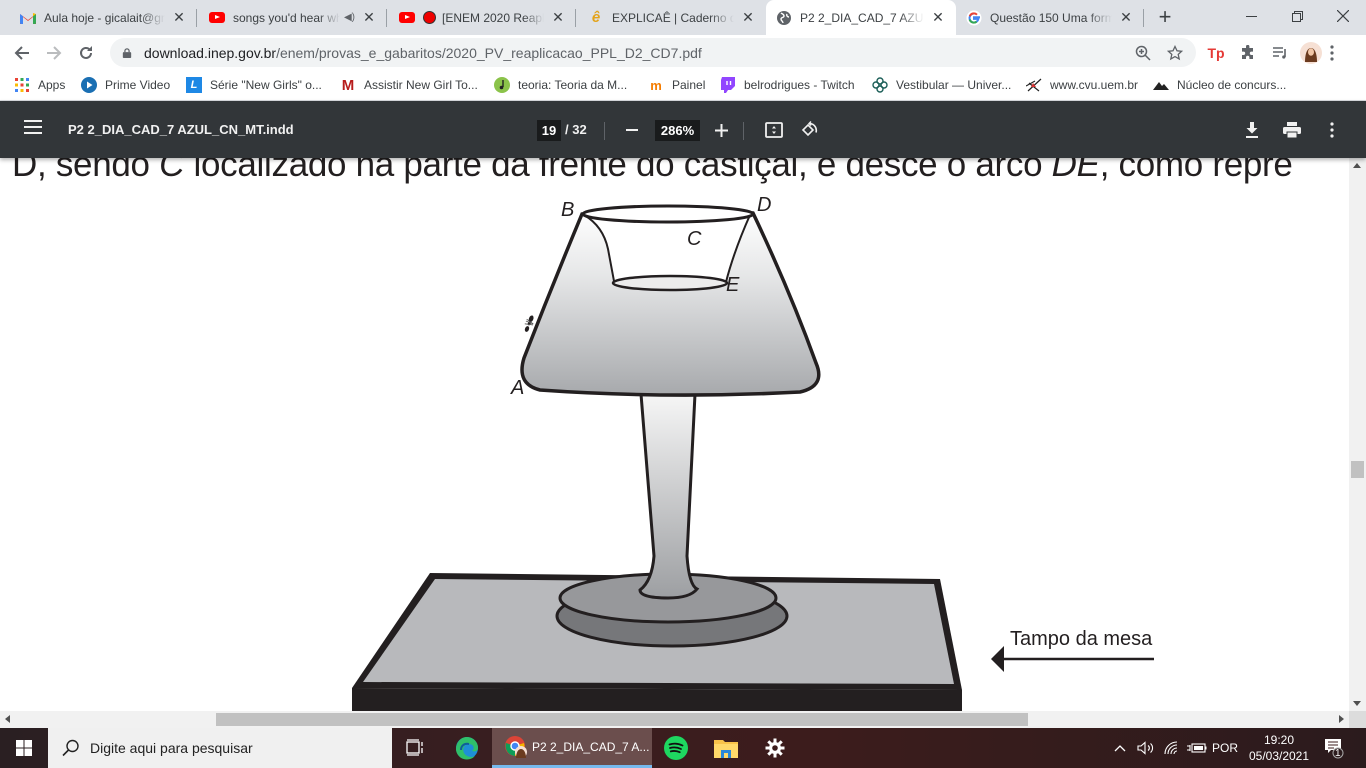 The height and width of the screenshot is (768, 1366). What do you see at coordinates (98, 17) in the screenshot?
I see `tab-gmail: Aula hoje - gicalait@gmail.com ✕` at bounding box center [98, 17].